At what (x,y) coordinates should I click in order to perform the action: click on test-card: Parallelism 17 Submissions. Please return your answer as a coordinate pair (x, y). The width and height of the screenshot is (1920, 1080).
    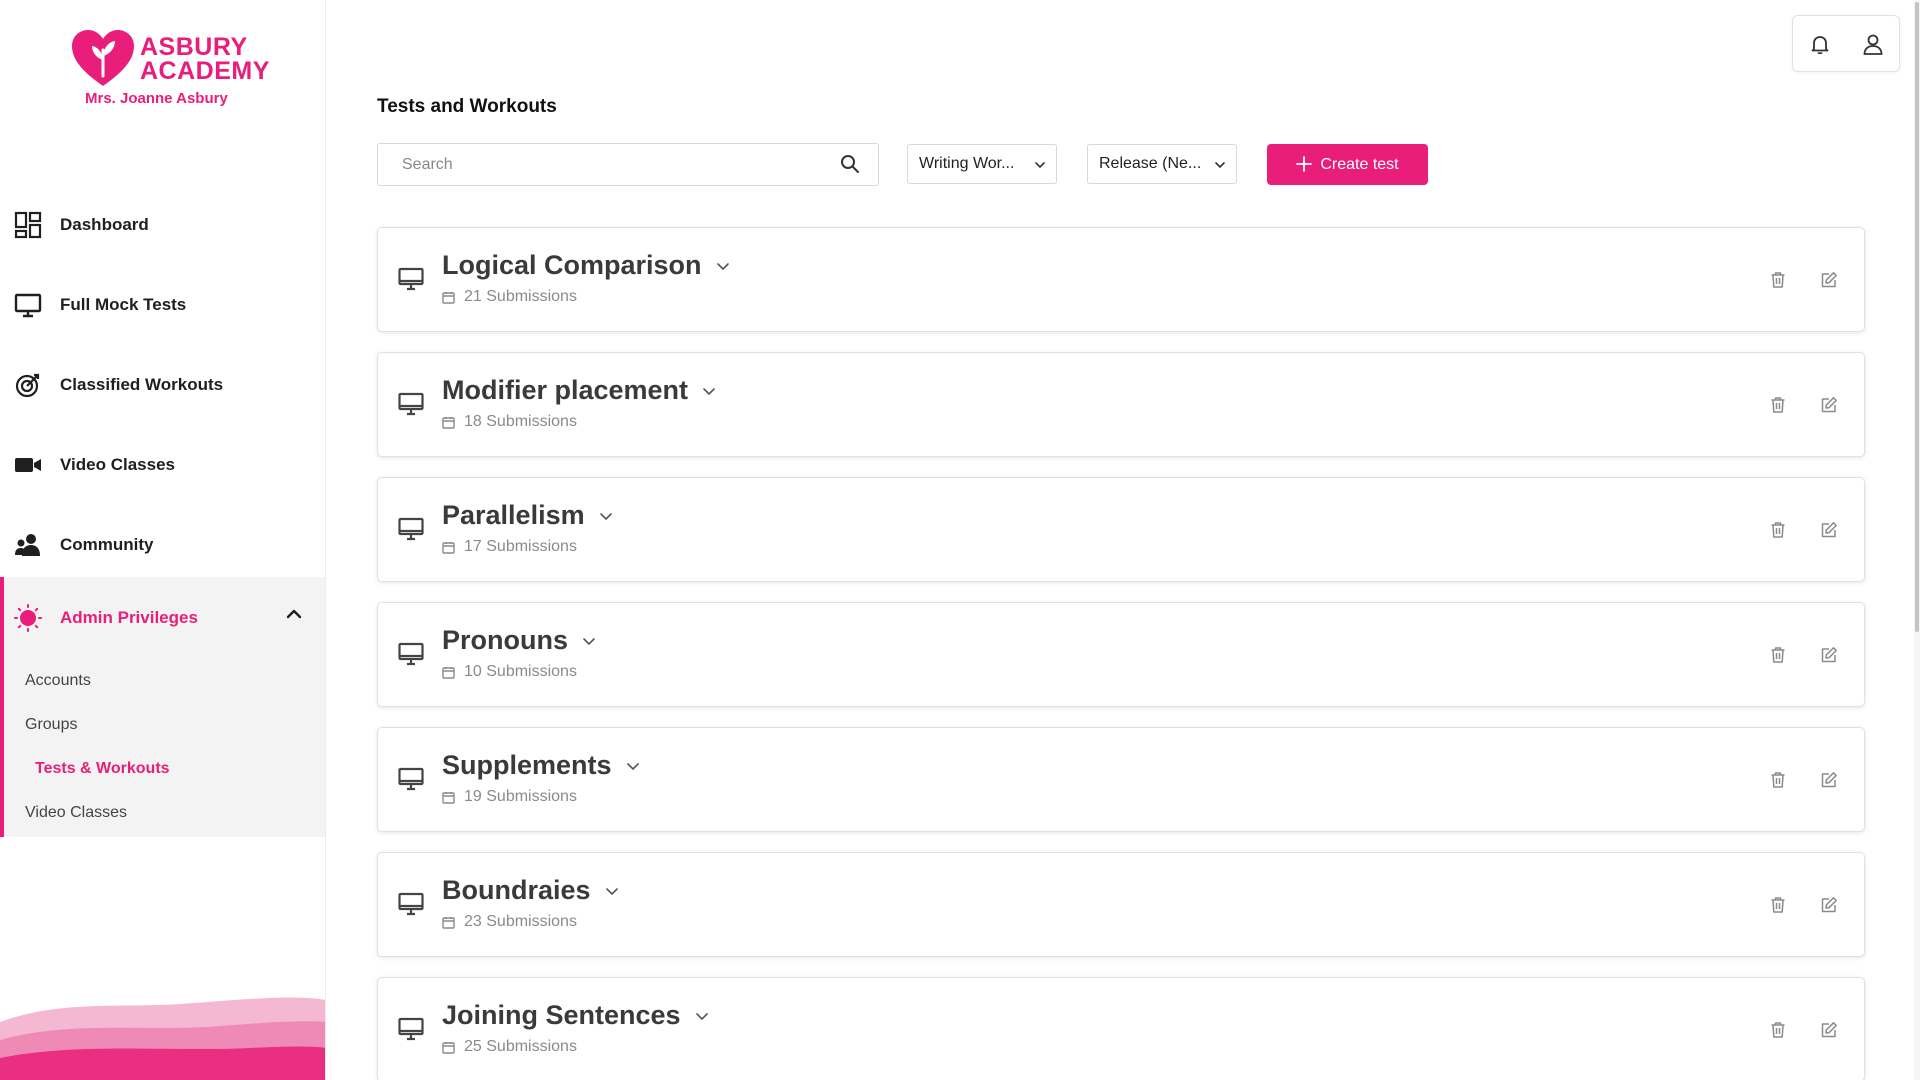
    Looking at the image, I should click on (1121, 529).